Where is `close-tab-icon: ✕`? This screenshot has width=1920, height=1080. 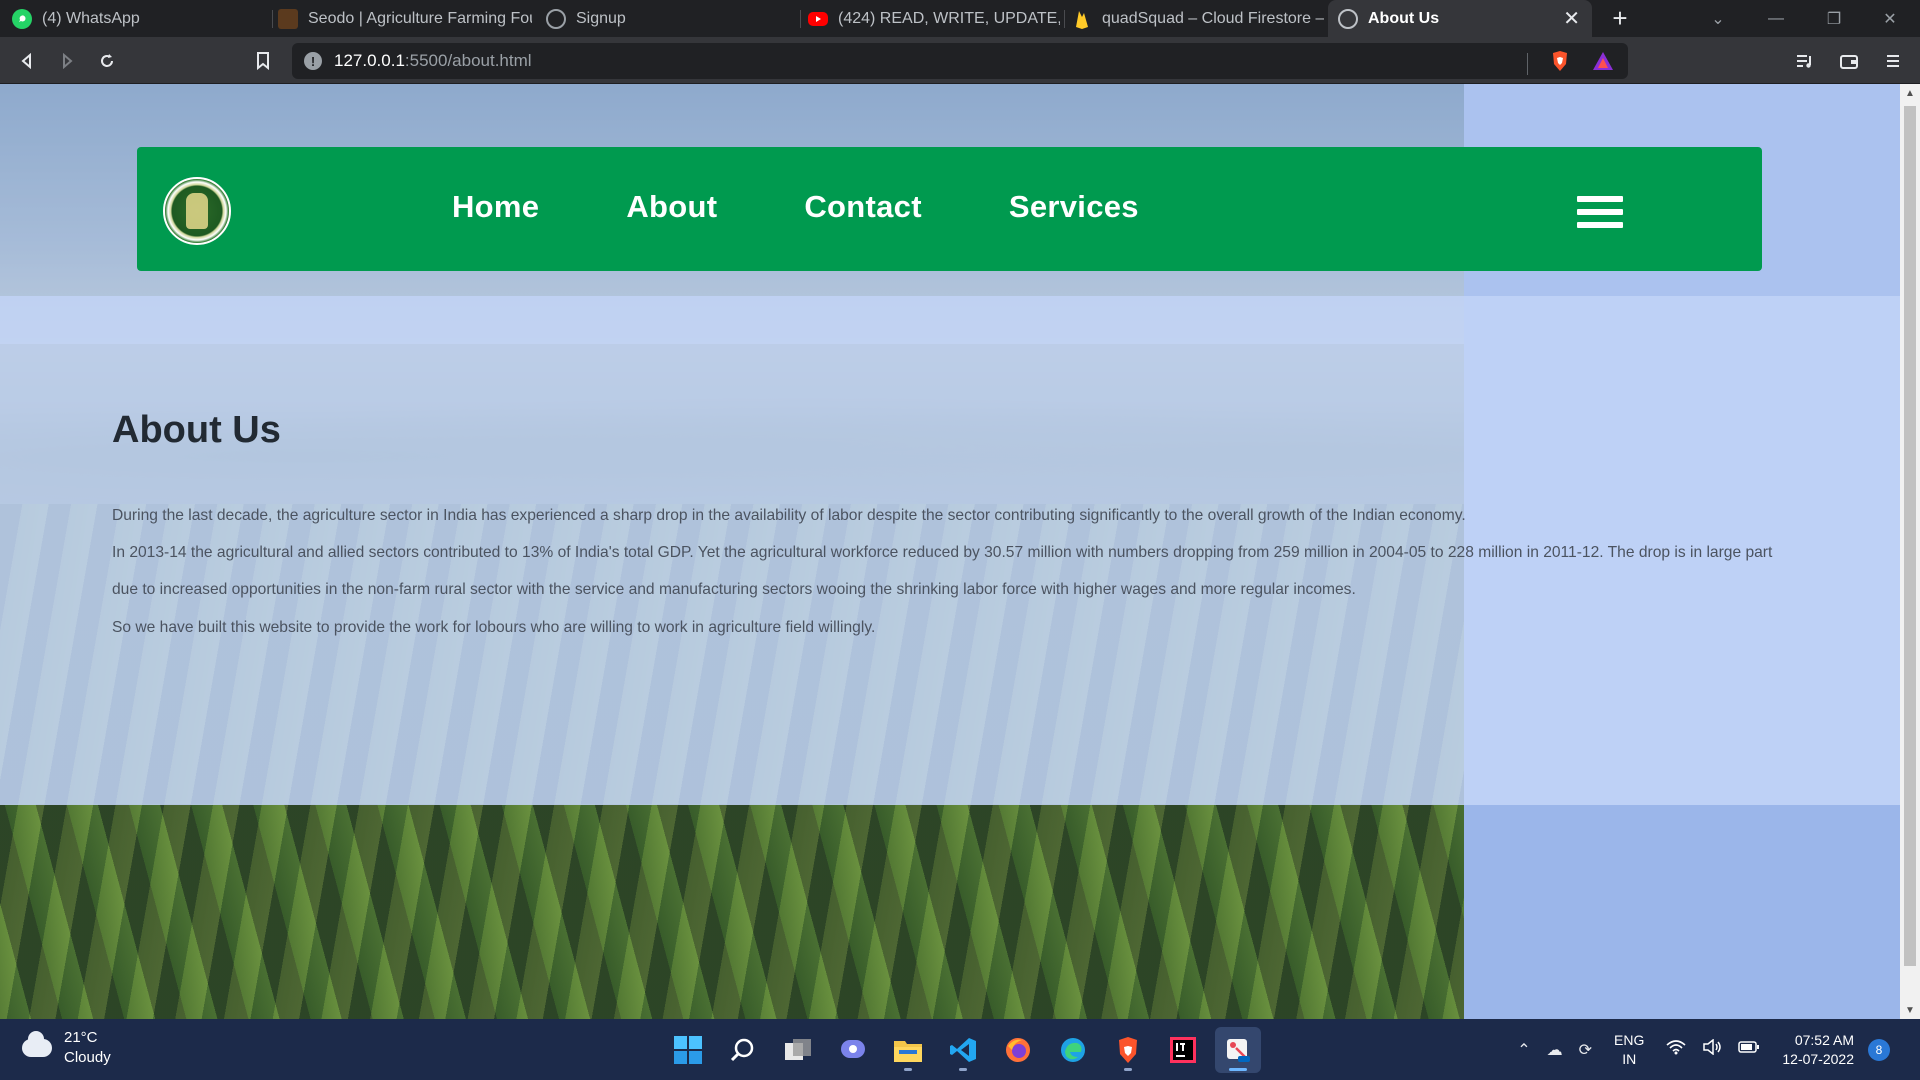
close-tab-icon: ✕ is located at coordinates (1571, 18).